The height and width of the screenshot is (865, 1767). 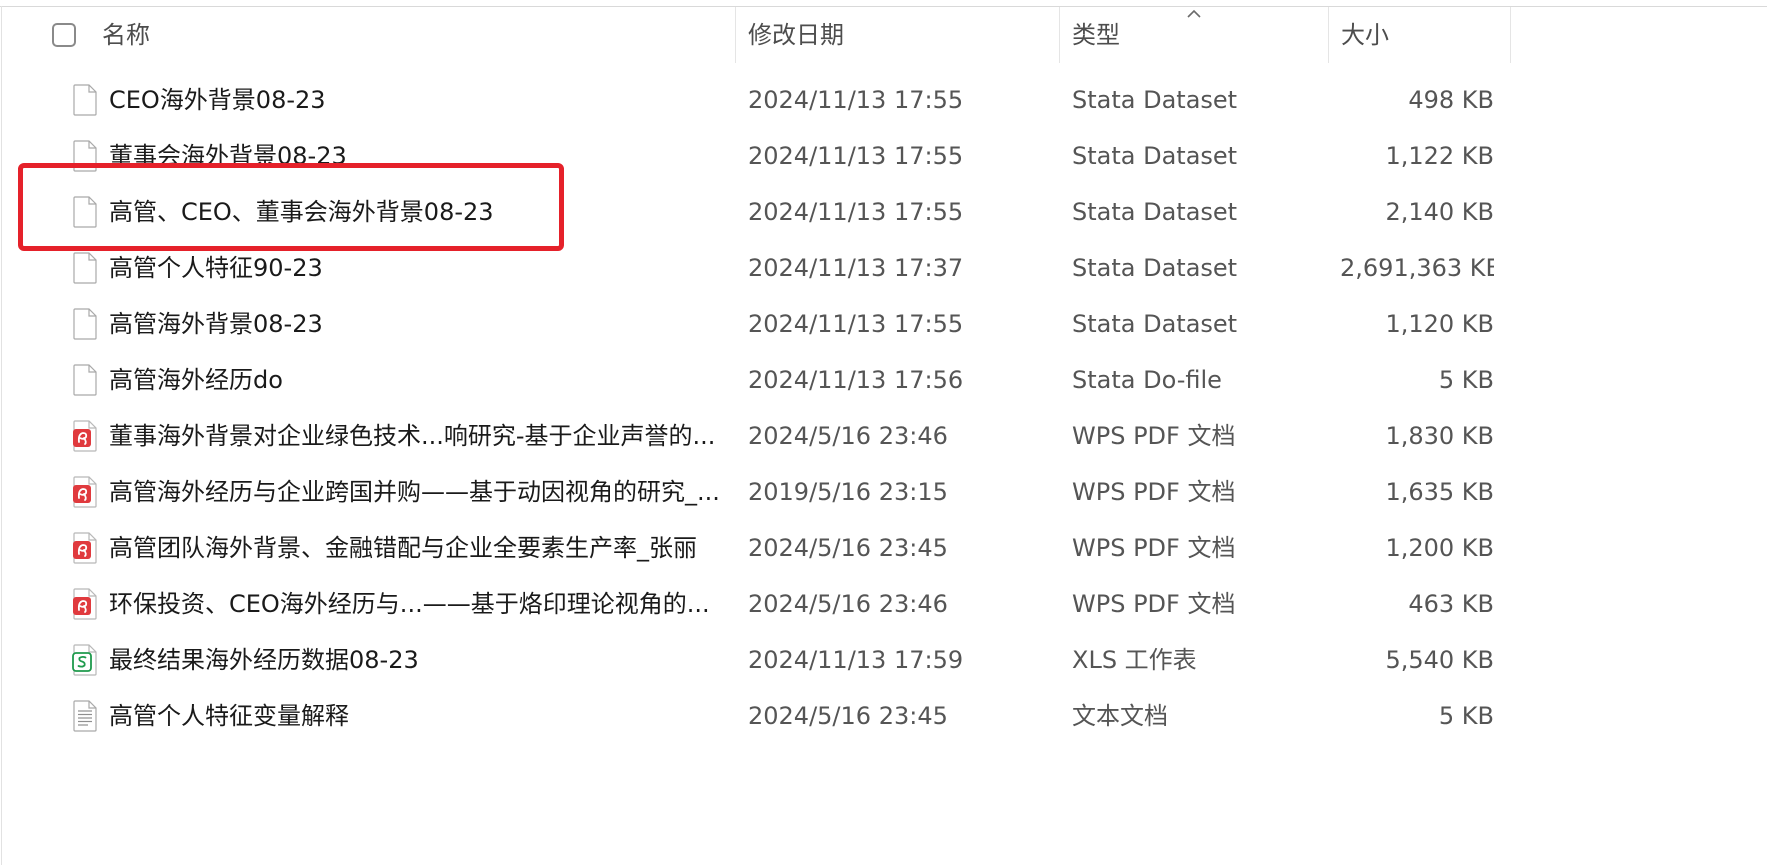 What do you see at coordinates (64, 35) in the screenshot?
I see `select-all-checkbox` at bounding box center [64, 35].